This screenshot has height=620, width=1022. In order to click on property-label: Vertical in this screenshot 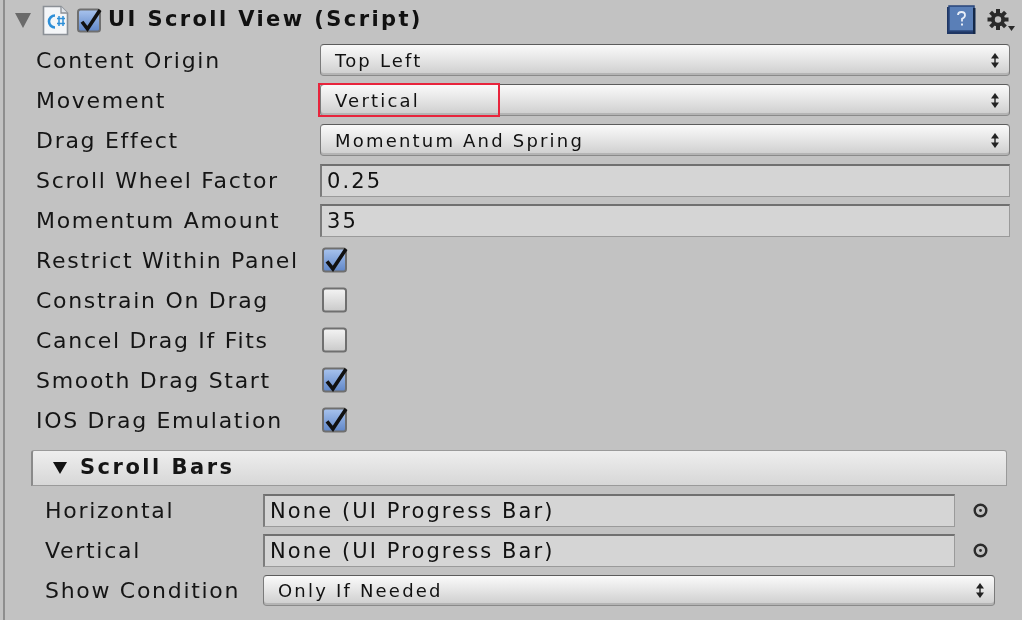, I will do `click(93, 550)`.